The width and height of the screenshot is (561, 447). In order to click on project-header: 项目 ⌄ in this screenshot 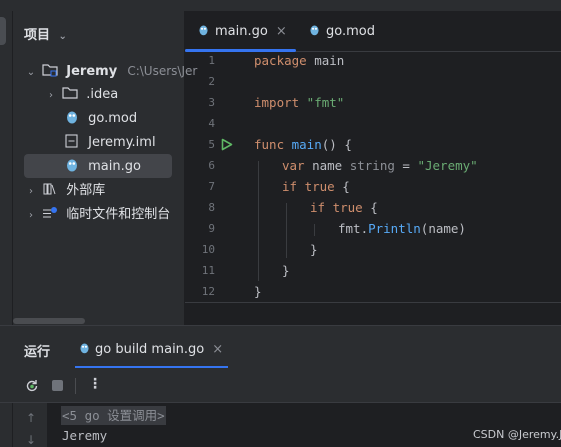, I will do `click(45, 33)`.